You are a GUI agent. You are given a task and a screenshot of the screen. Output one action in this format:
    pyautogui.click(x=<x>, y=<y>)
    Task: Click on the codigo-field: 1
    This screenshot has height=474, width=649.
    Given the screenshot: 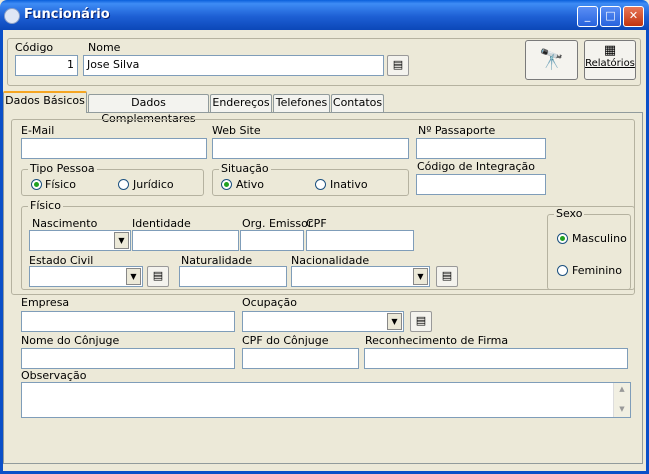 What is the action you would take?
    pyautogui.click(x=46, y=65)
    